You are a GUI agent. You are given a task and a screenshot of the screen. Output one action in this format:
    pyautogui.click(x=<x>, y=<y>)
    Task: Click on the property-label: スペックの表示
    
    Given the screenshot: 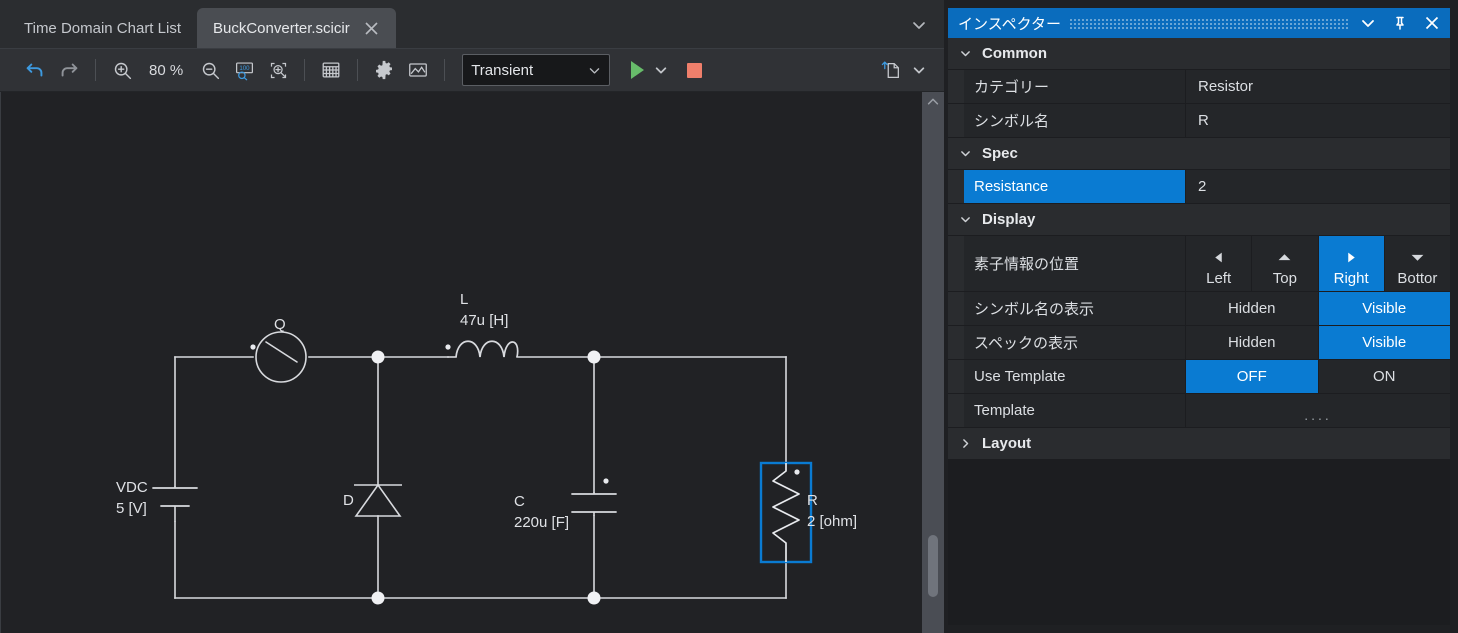 What is the action you would take?
    pyautogui.click(x=1075, y=342)
    